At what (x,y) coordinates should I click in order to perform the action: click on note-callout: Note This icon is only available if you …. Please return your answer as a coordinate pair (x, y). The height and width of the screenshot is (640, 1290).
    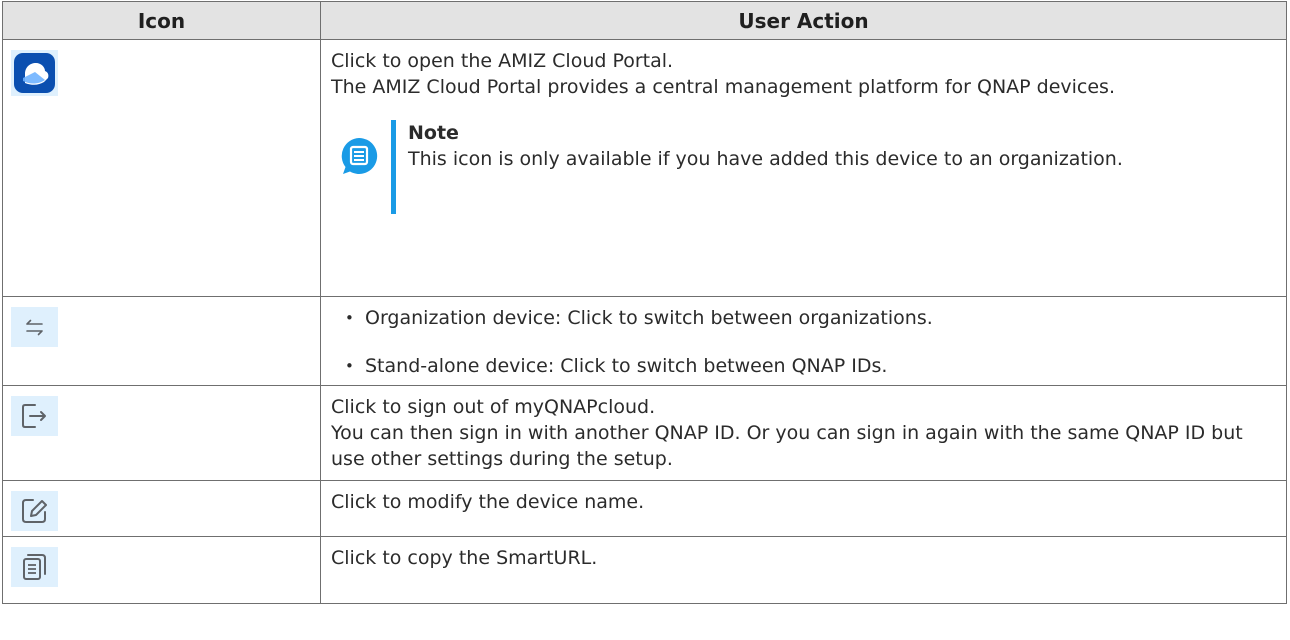
    Looking at the image, I should click on (807, 167).